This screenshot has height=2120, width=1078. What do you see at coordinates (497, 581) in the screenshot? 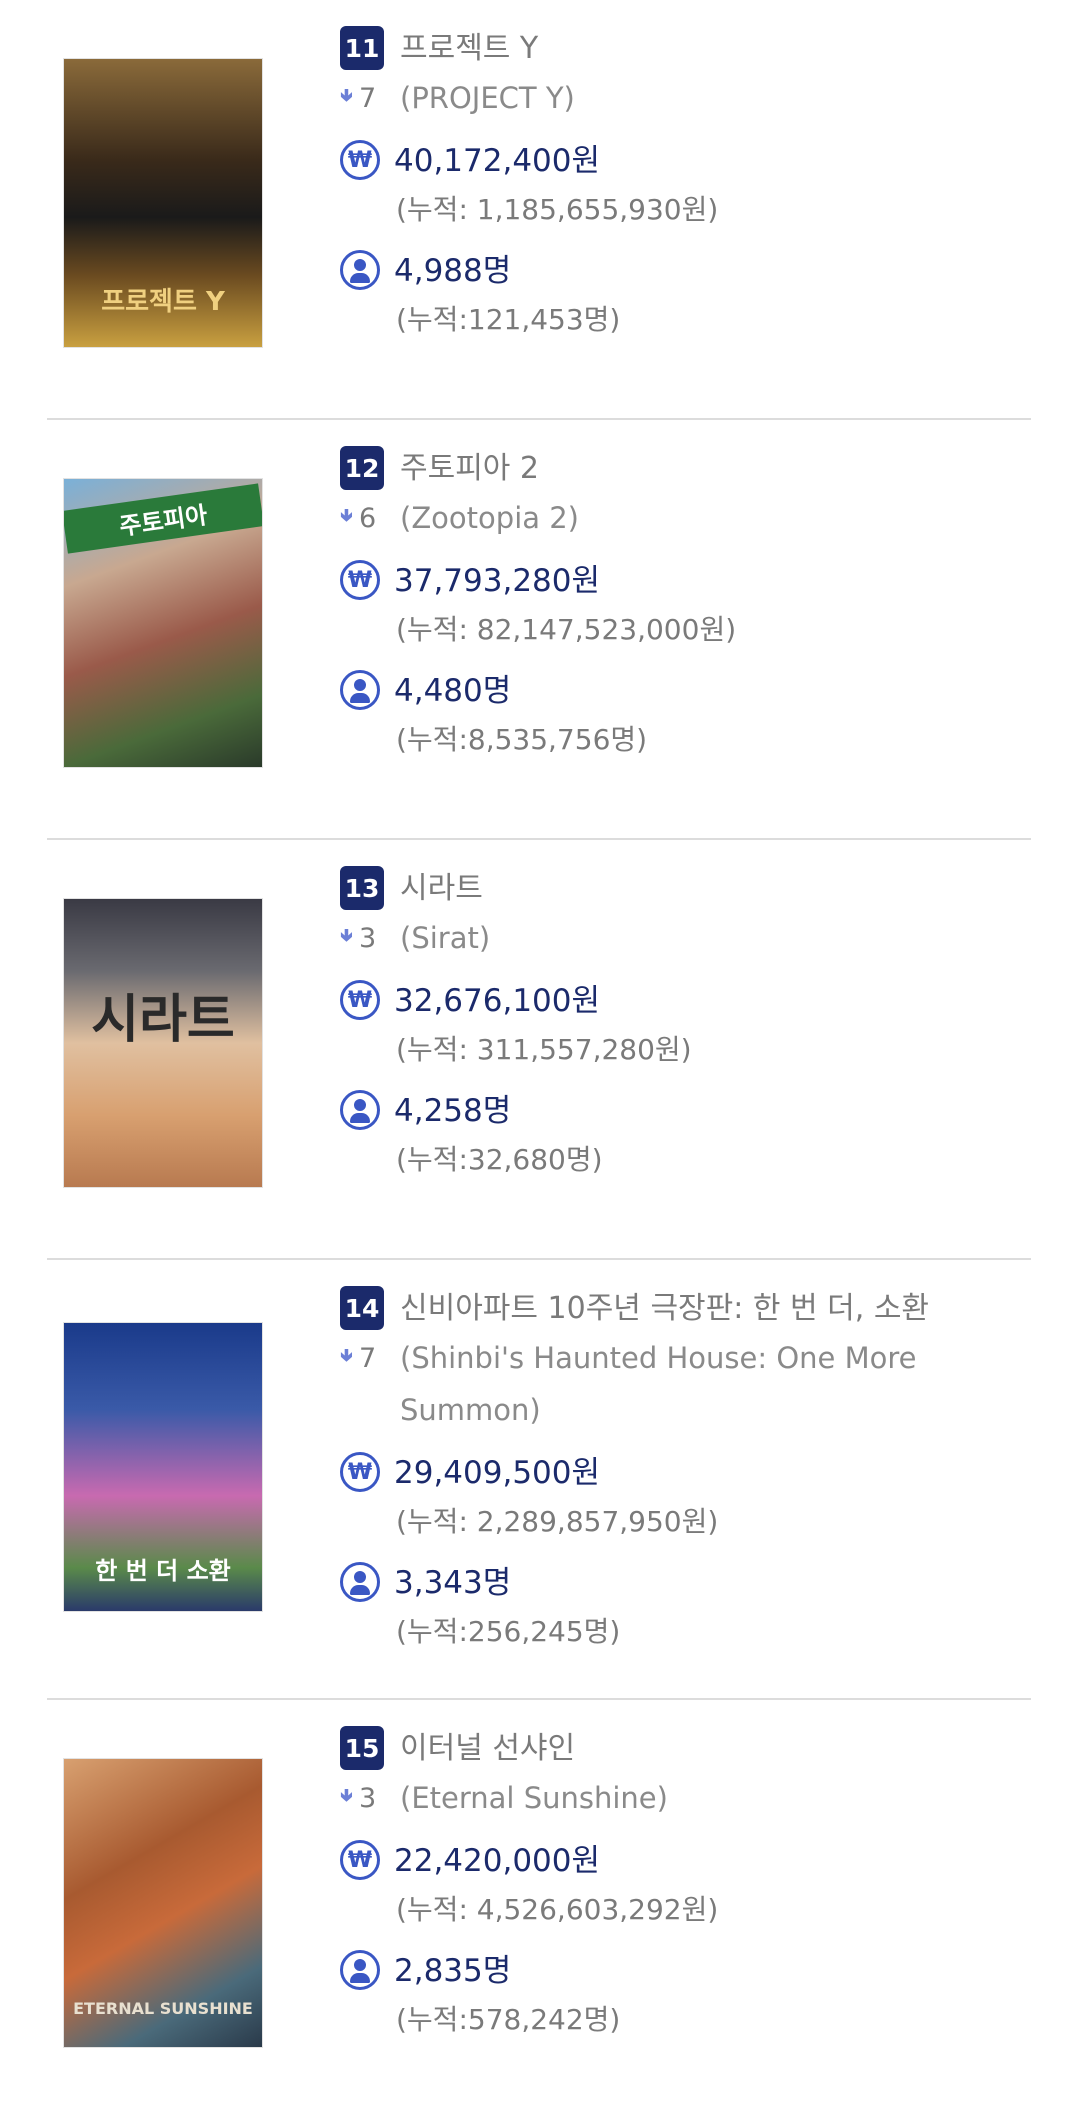
I see `daily-revenue: 37,793,280원` at bounding box center [497, 581].